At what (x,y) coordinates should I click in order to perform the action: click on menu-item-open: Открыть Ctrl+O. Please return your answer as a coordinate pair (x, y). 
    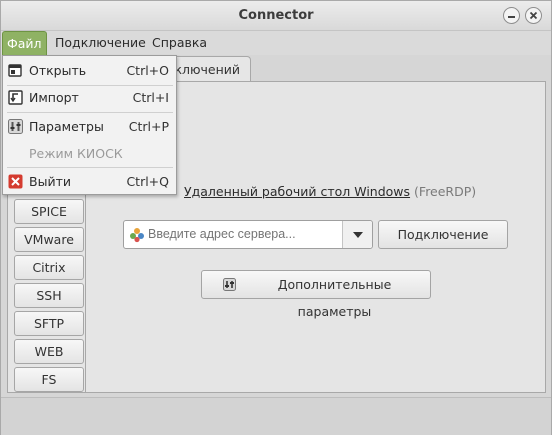
    Looking at the image, I should click on (89, 70).